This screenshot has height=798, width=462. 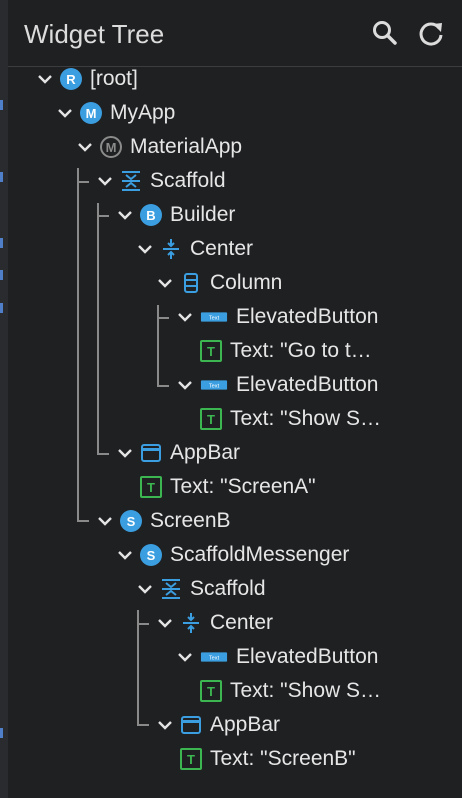 I want to click on tree-node-label: Column, so click(x=246, y=282).